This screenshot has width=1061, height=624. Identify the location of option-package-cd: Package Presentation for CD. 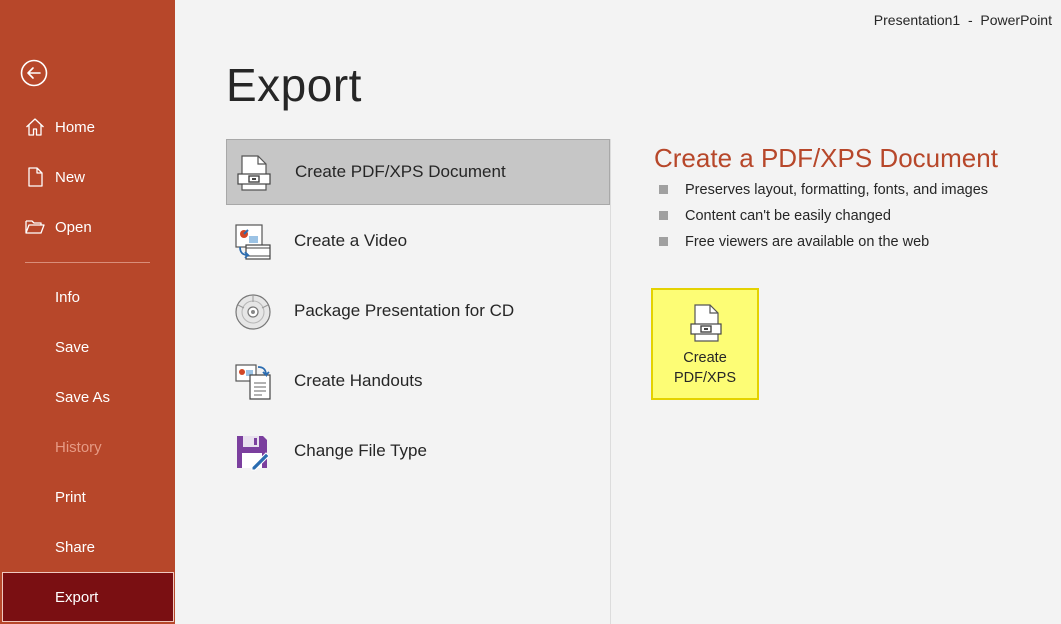
(418, 312).